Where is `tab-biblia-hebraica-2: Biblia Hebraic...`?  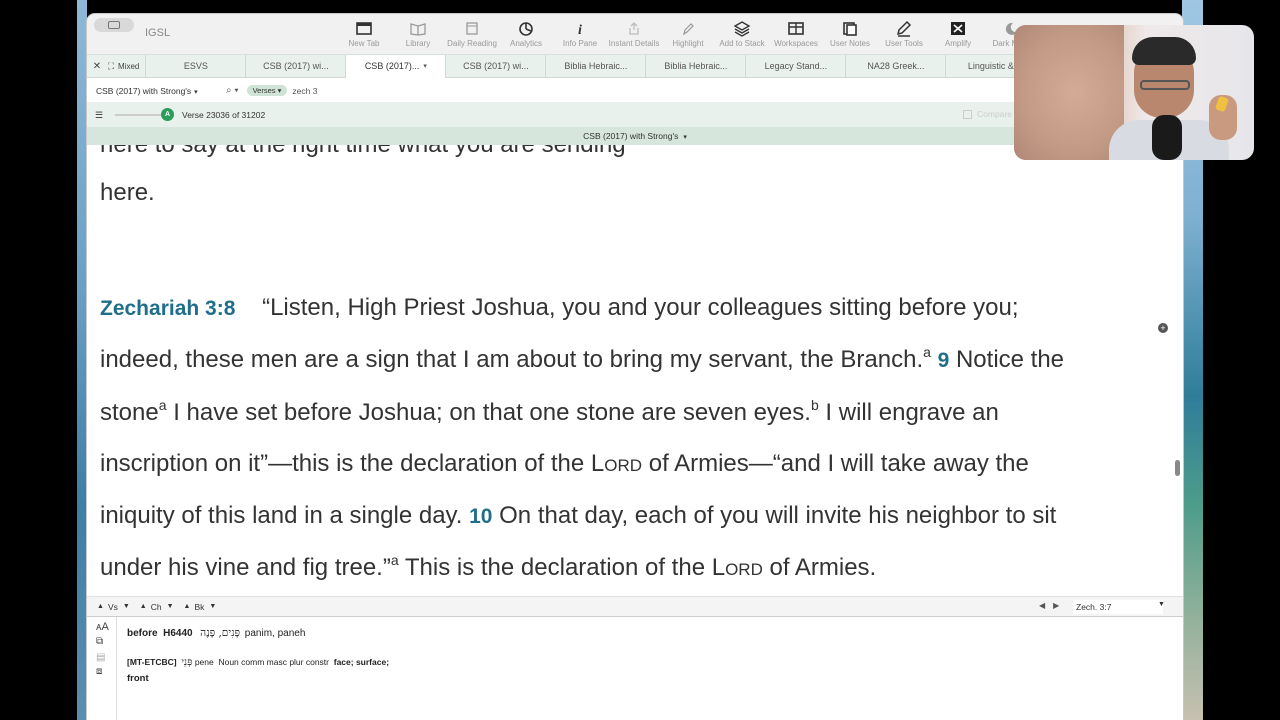
tab-biblia-hebraica-2: Biblia Hebraic... is located at coordinates (695, 66).